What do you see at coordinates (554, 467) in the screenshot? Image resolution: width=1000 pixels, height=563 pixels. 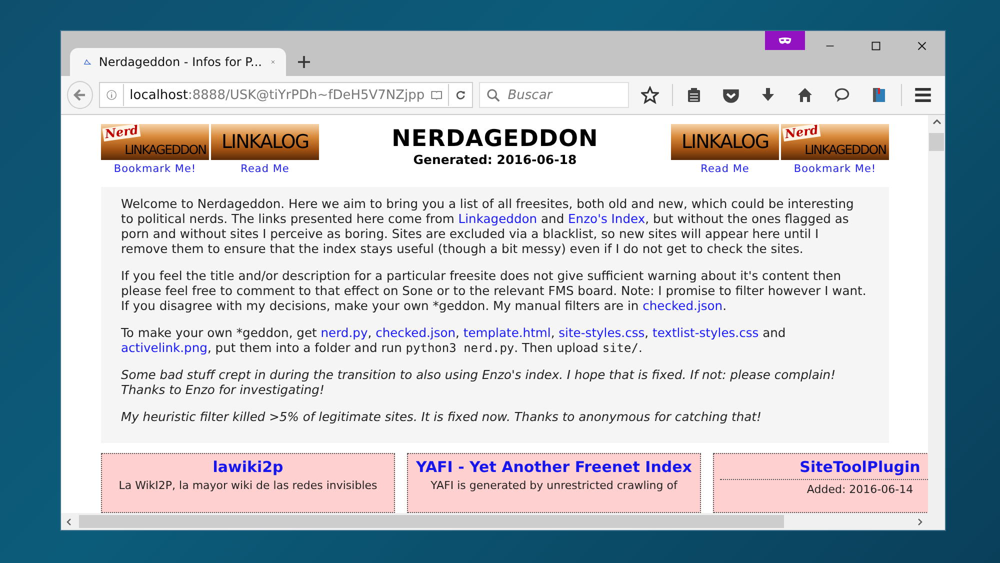 I see `site-title-link: YAFI - Yet Another Freenet Index` at bounding box center [554, 467].